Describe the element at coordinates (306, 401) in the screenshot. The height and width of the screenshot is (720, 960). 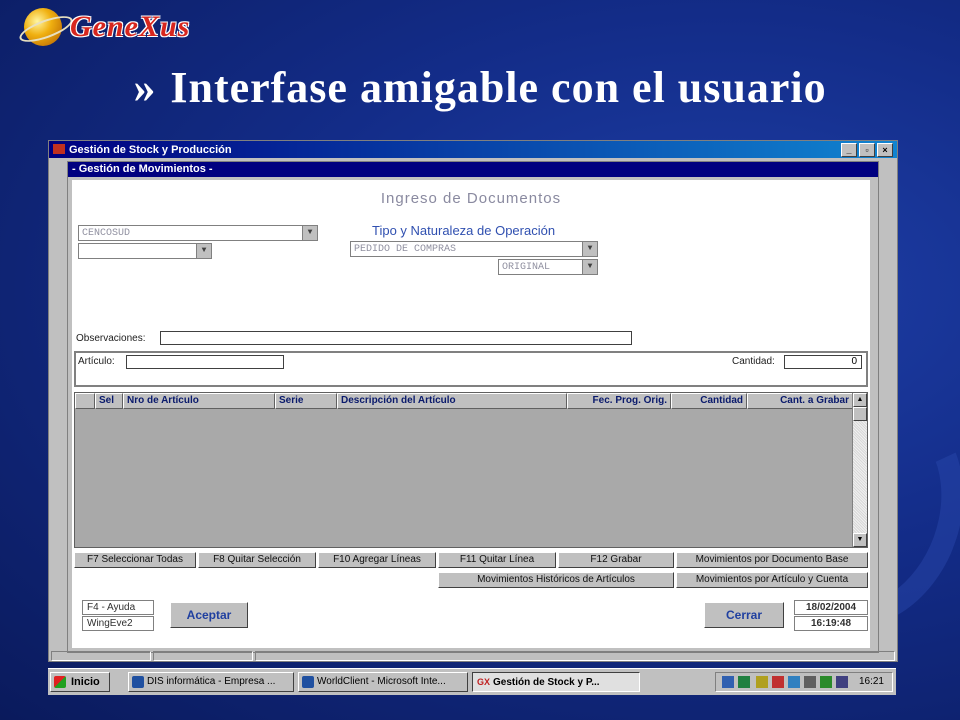
I see `grid-col-serie: Serie` at that location.